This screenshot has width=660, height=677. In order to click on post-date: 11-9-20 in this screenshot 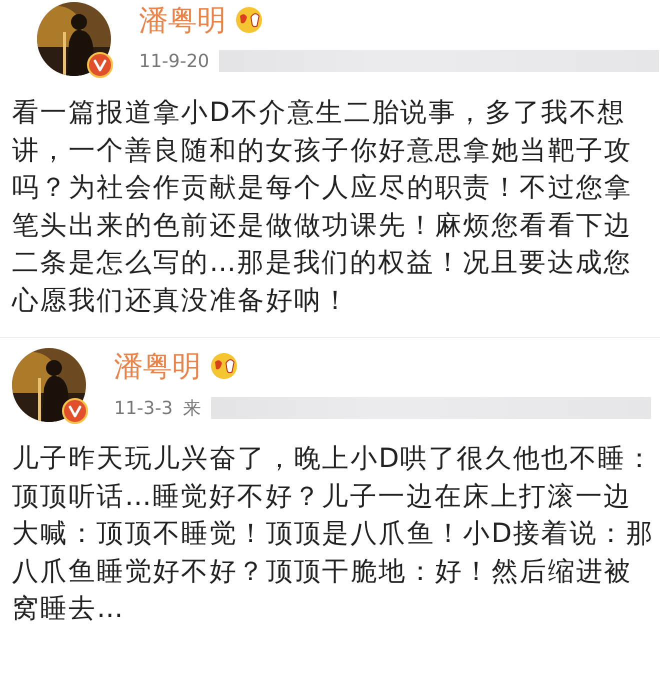, I will do `click(174, 61)`.